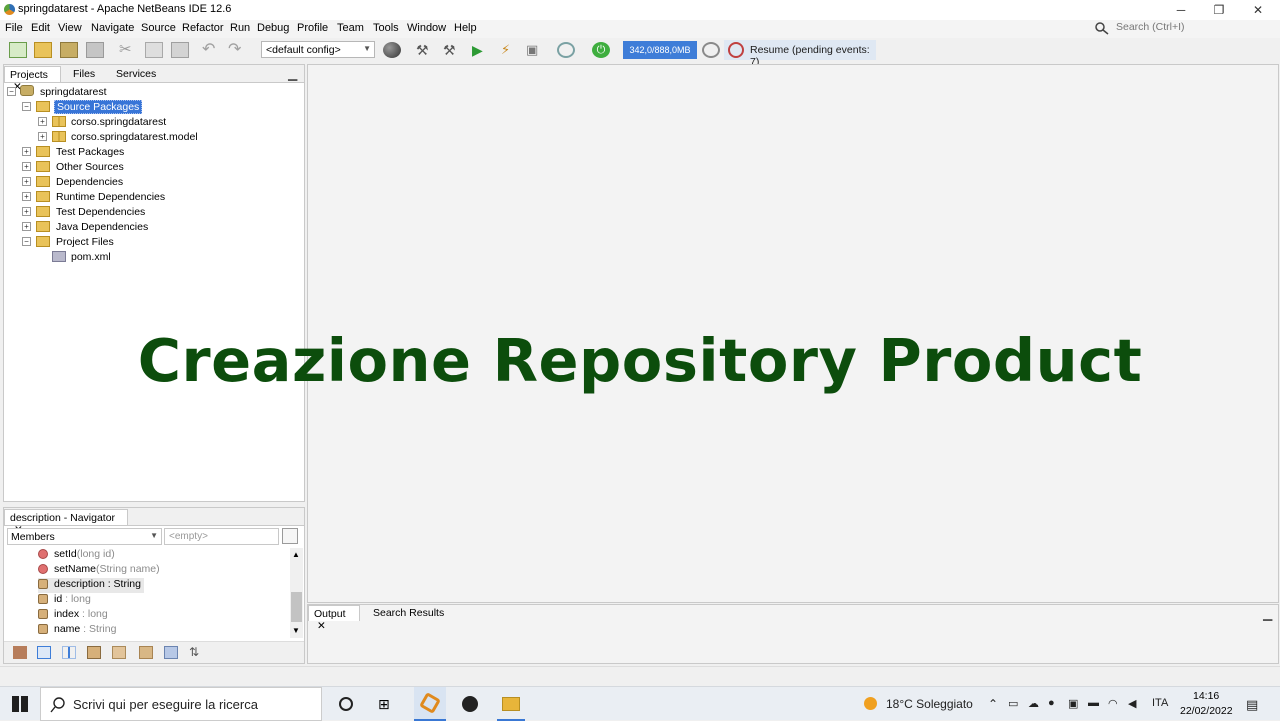 This screenshot has height=721, width=1280. What do you see at coordinates (154, 121) in the screenshot?
I see `tree-node-package: + corso.springdatarest` at bounding box center [154, 121].